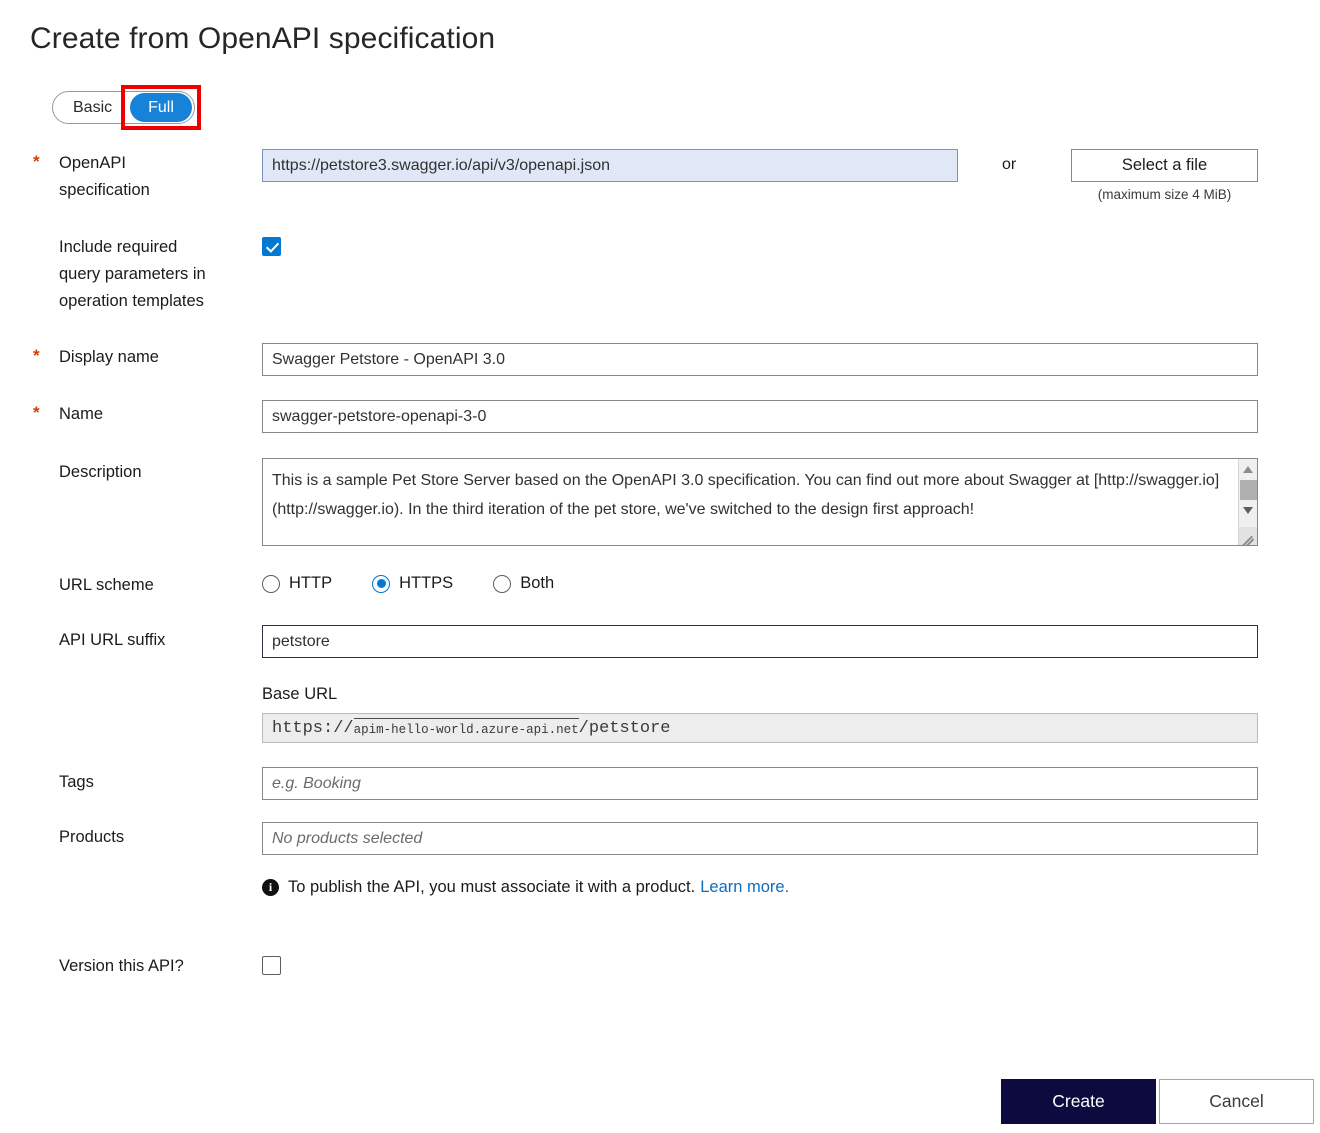  What do you see at coordinates (271, 965) in the screenshot?
I see `version-this-api-checkbox` at bounding box center [271, 965].